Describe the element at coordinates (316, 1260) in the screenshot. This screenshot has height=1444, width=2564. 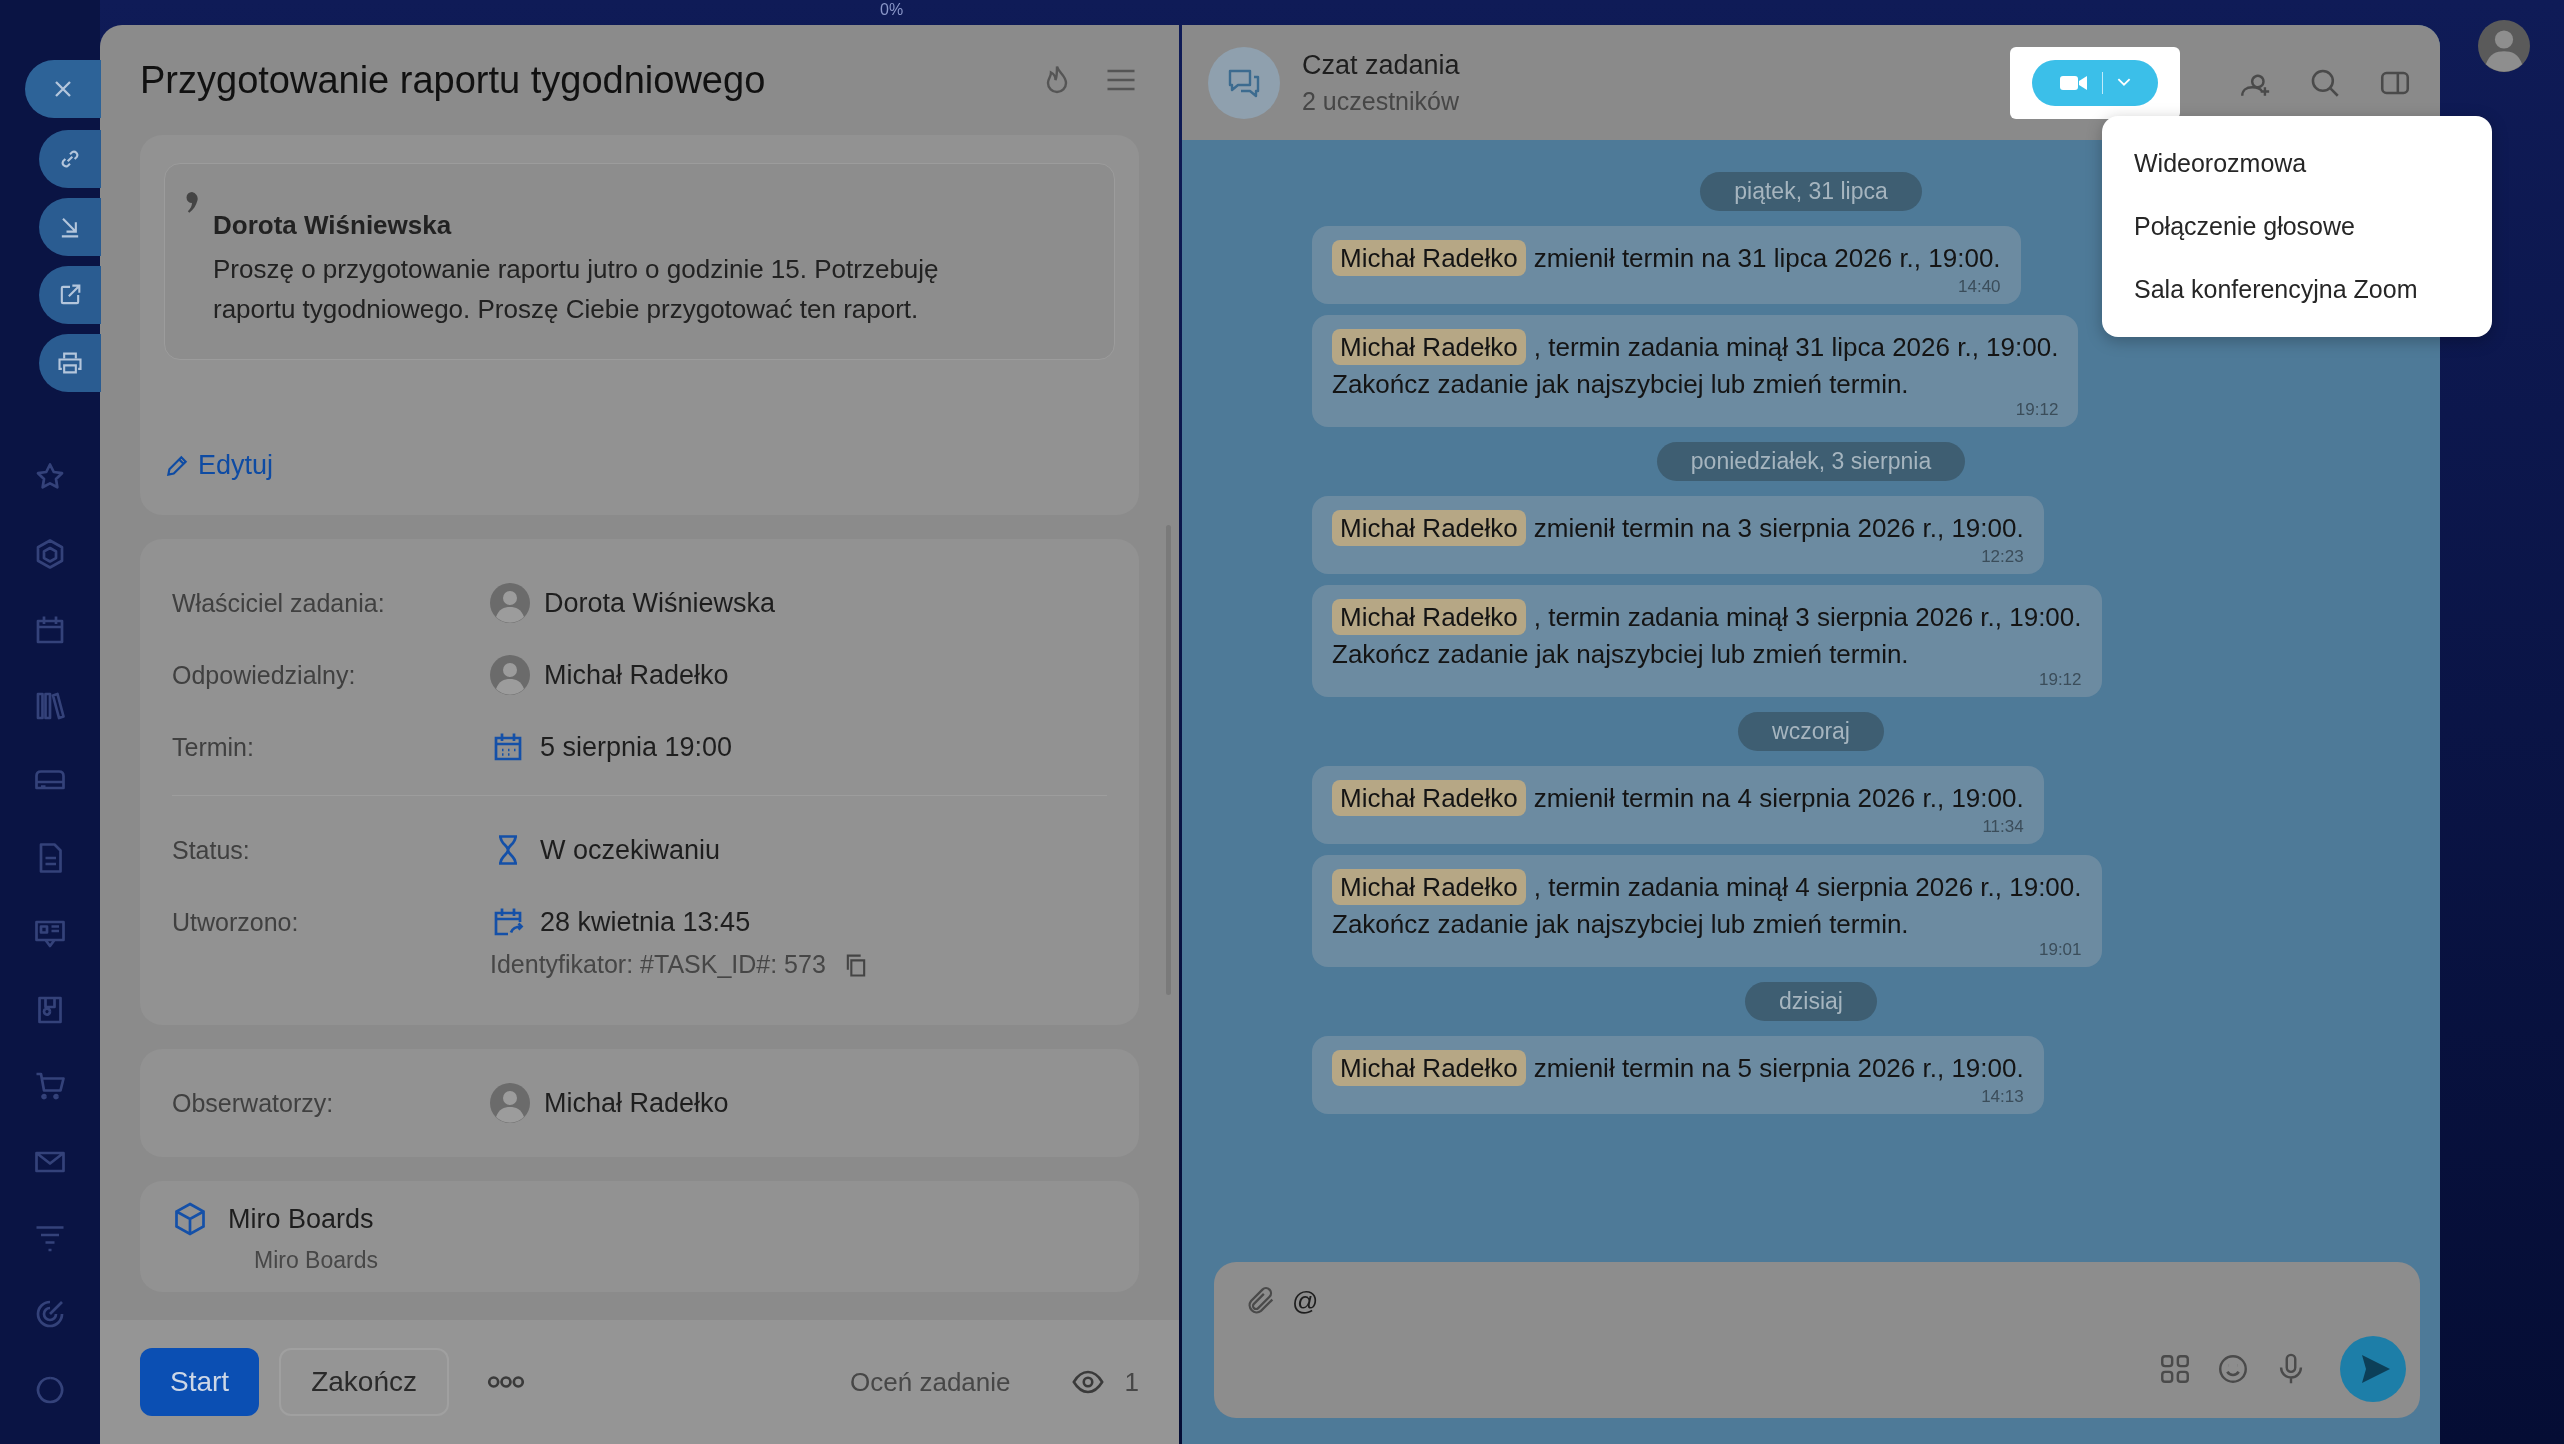
I see `app-subtitle: Miro Boards` at that location.